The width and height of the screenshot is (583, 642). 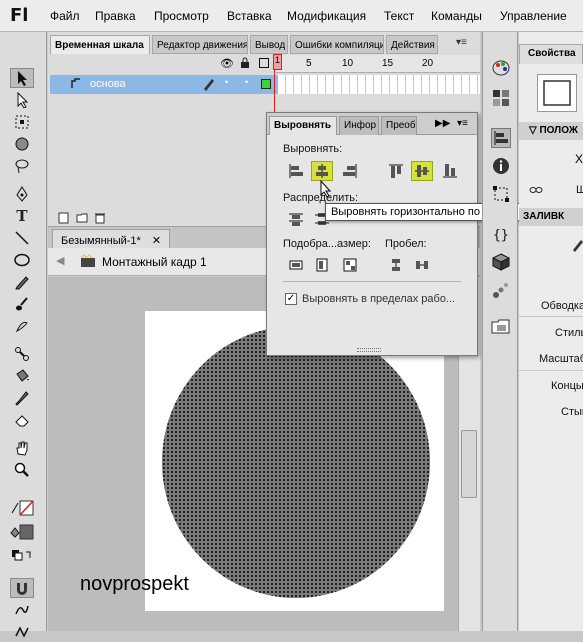 What do you see at coordinates (396, 171) in the screenshot?
I see `align-top-icon` at bounding box center [396, 171].